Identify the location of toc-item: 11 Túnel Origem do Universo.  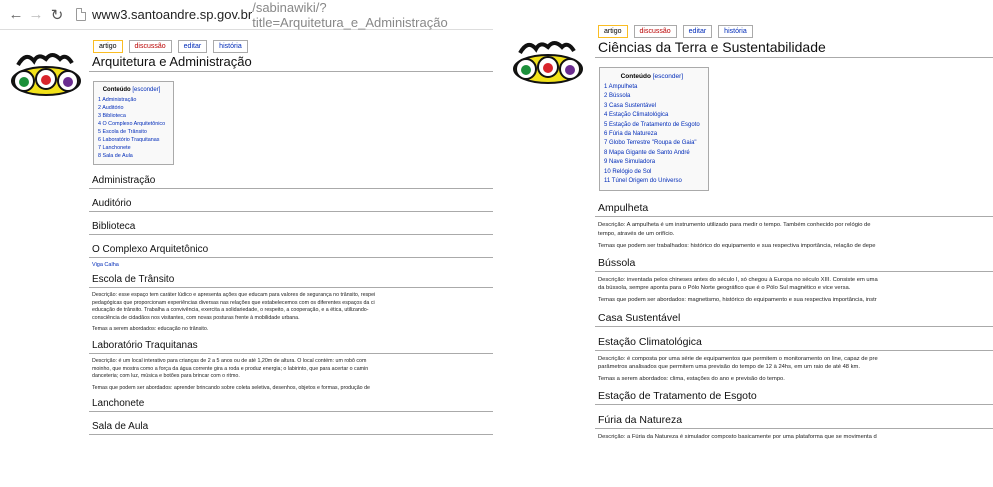
(652, 181).